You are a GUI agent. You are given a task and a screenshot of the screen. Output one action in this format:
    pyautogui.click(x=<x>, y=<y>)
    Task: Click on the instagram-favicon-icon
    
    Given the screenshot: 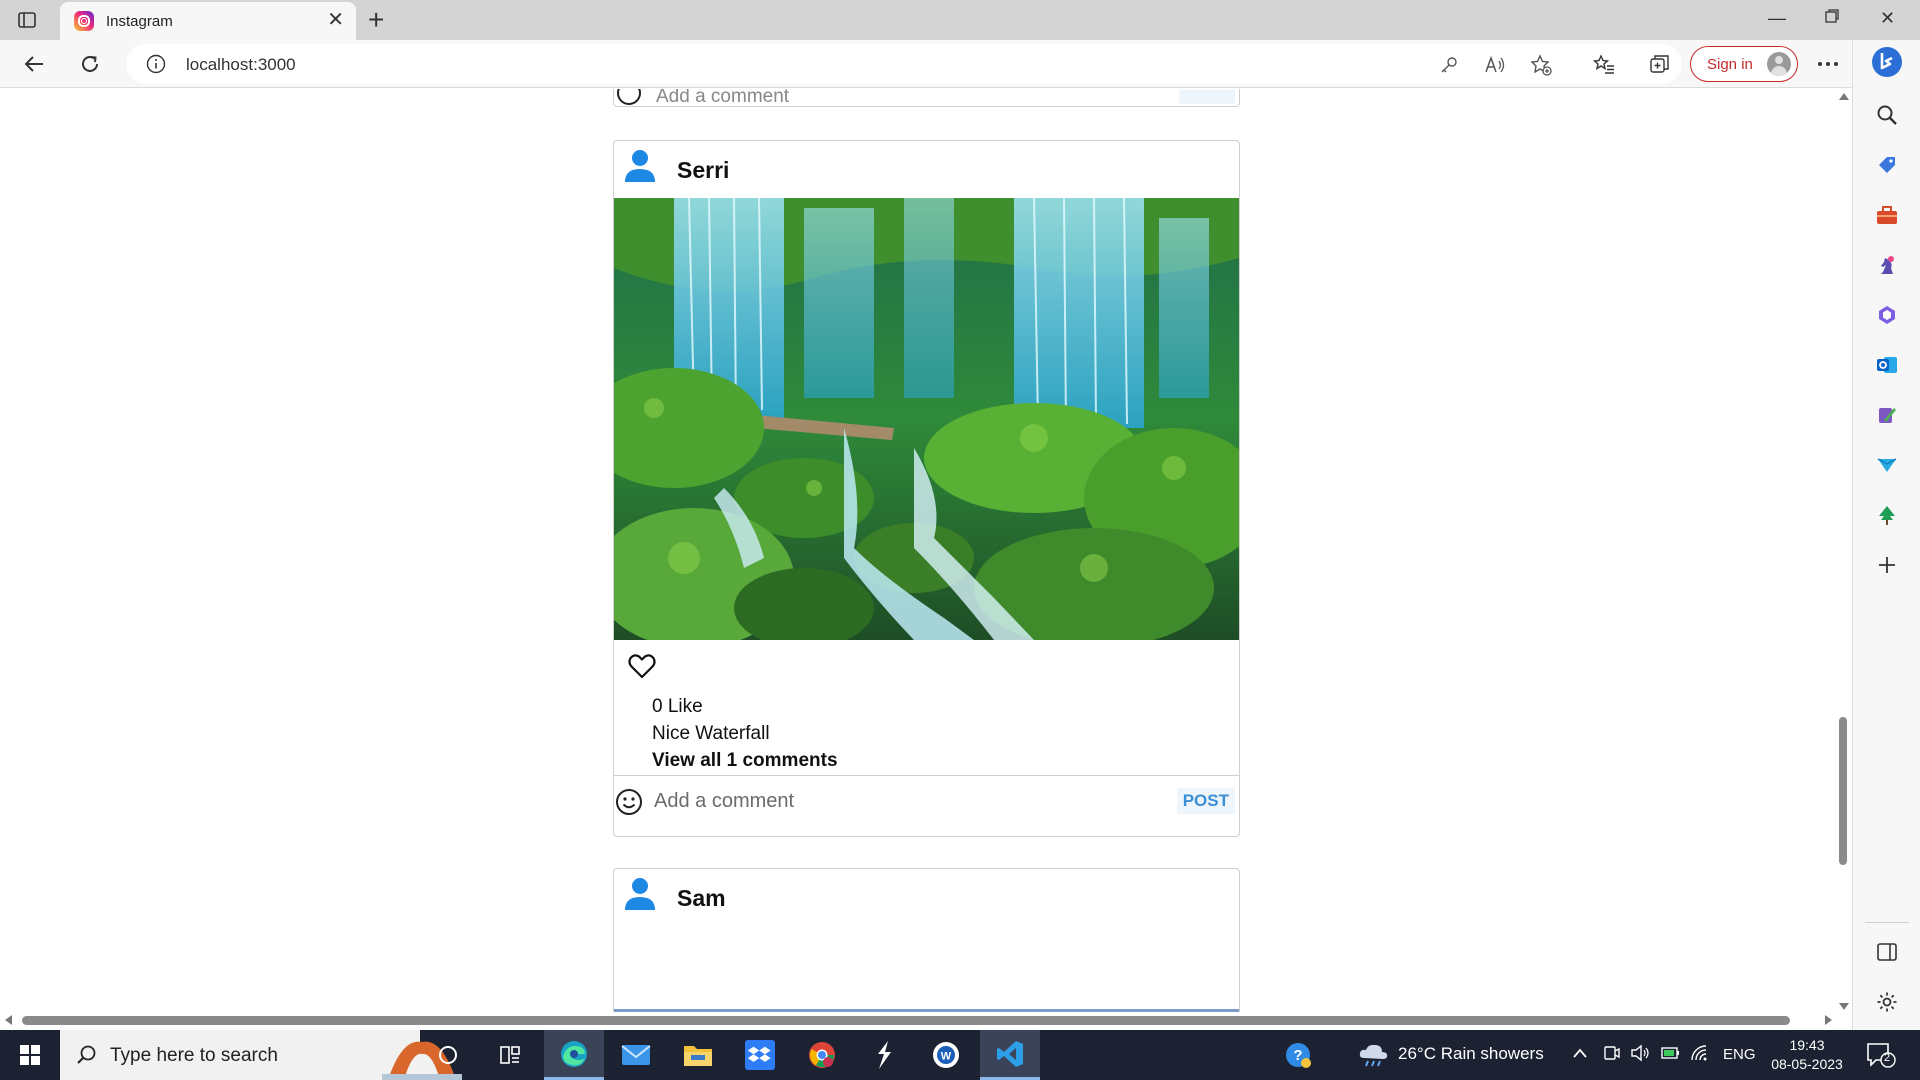 What is the action you would take?
    pyautogui.click(x=84, y=21)
    